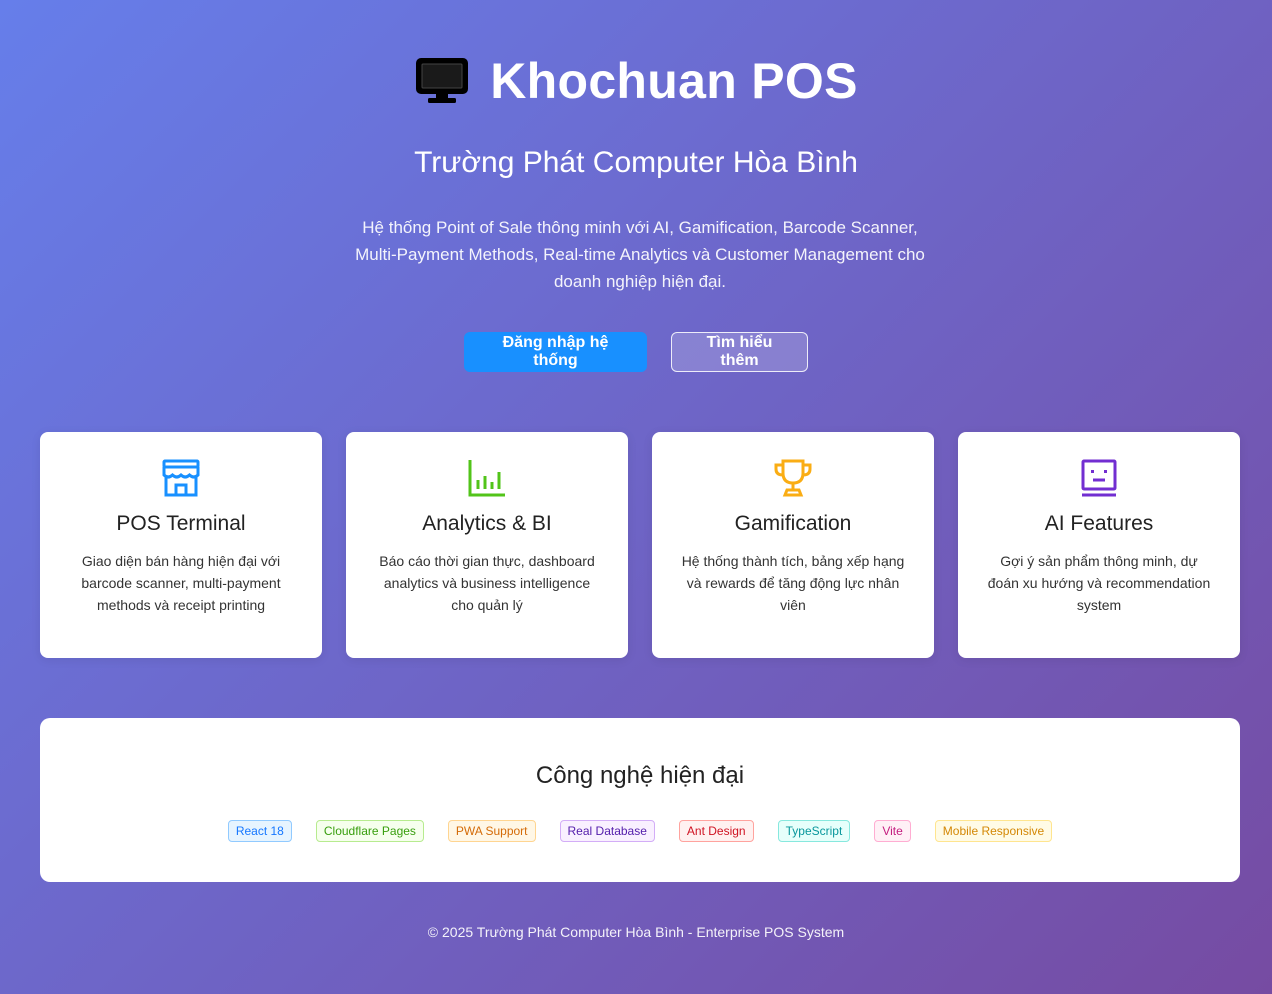 Image resolution: width=1272 pixels, height=994 pixels. Describe the element at coordinates (555, 352) in the screenshot. I see `login-button: Đăng nhập hệ thống` at that location.